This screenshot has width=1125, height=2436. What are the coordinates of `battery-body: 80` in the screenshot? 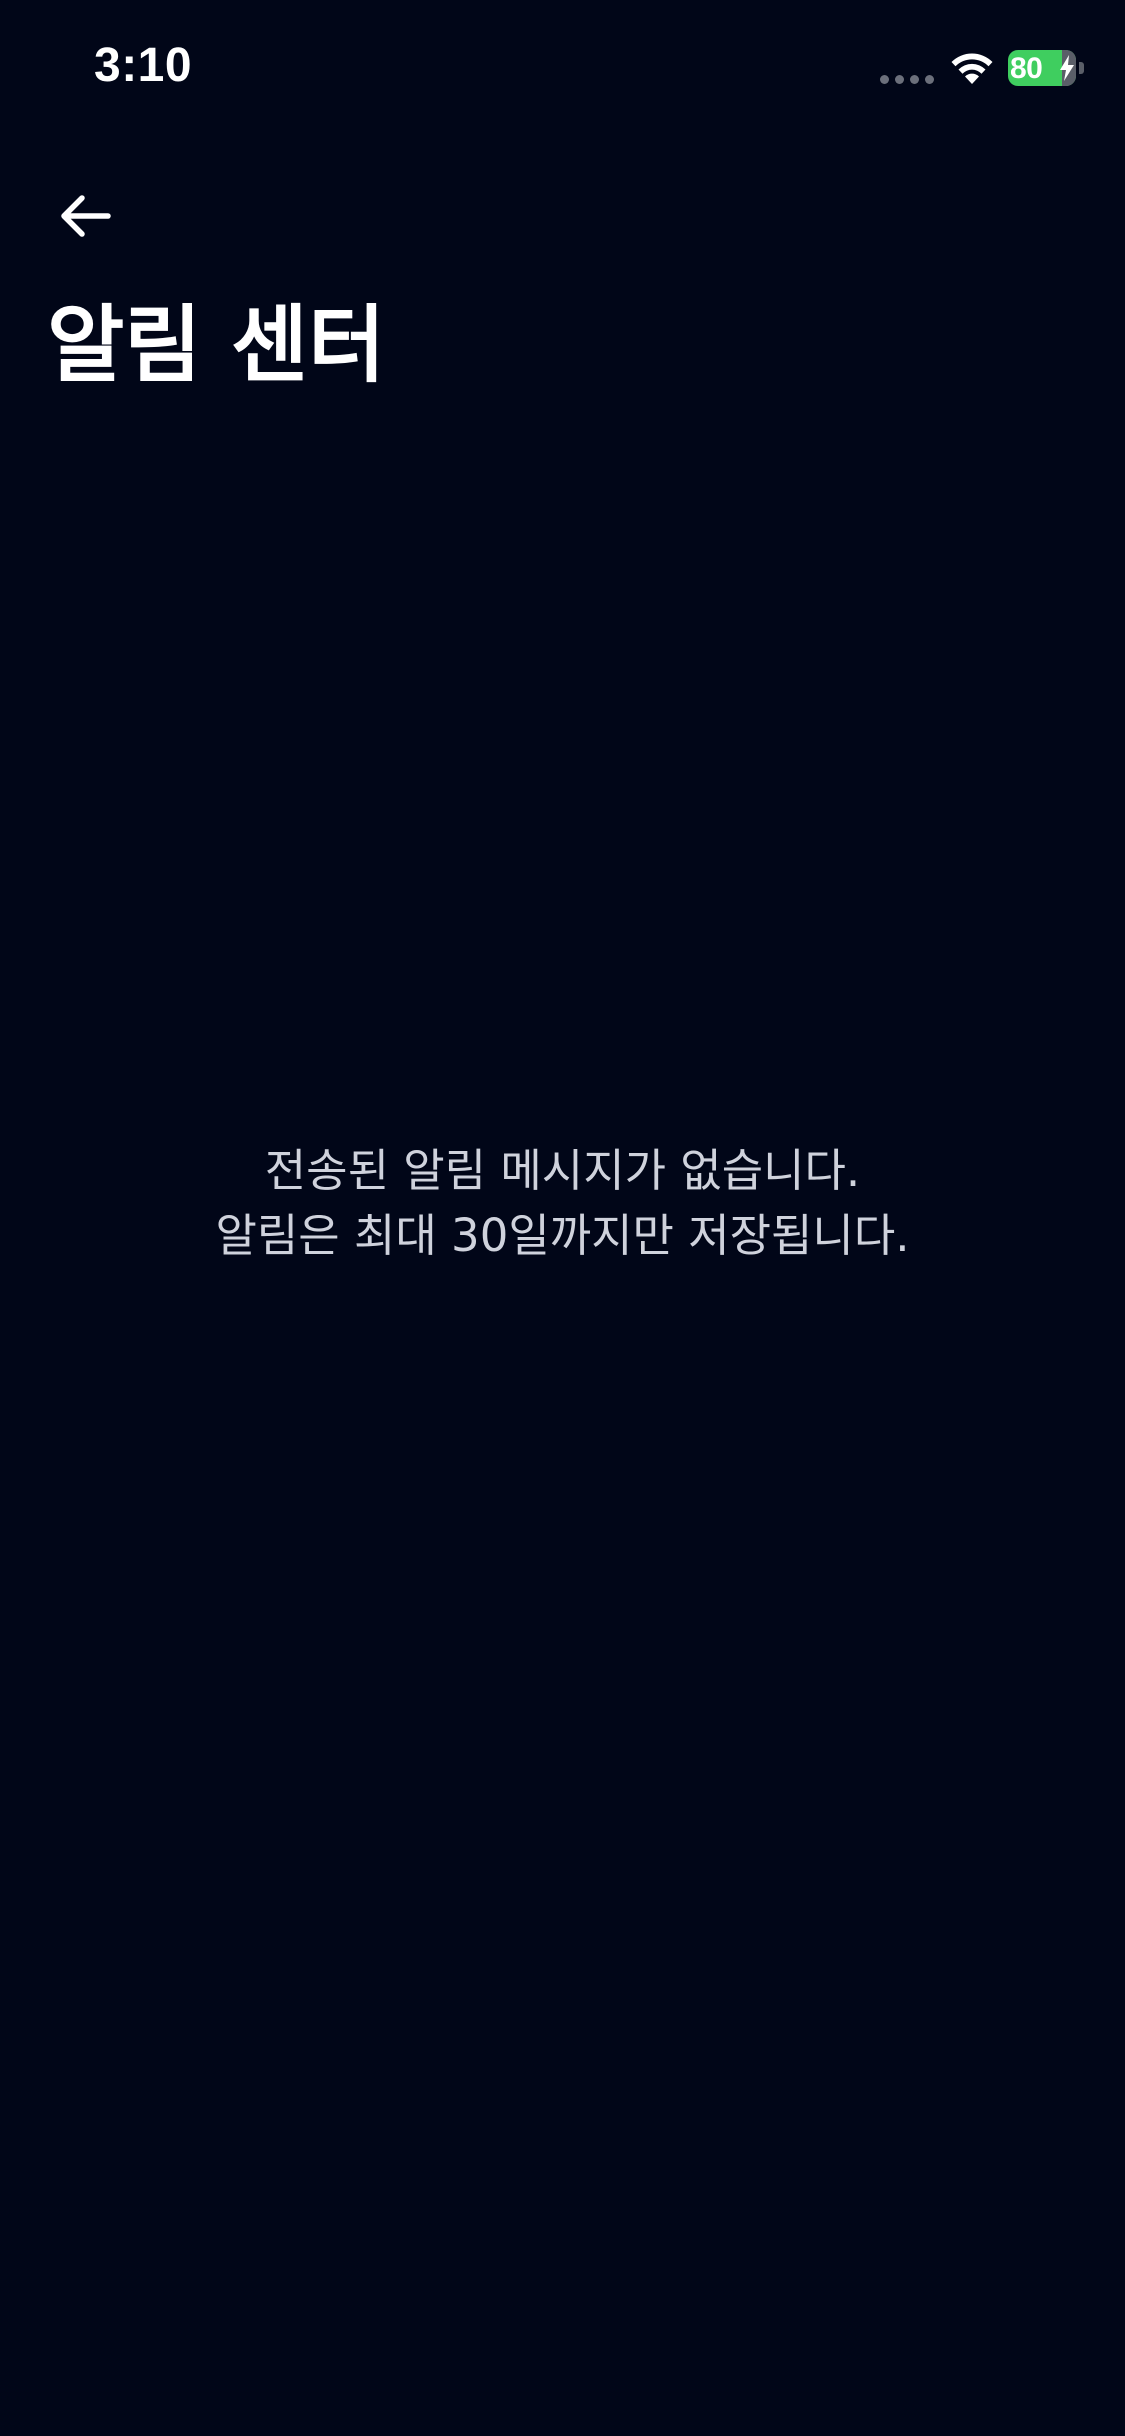 It's located at (1042, 68).